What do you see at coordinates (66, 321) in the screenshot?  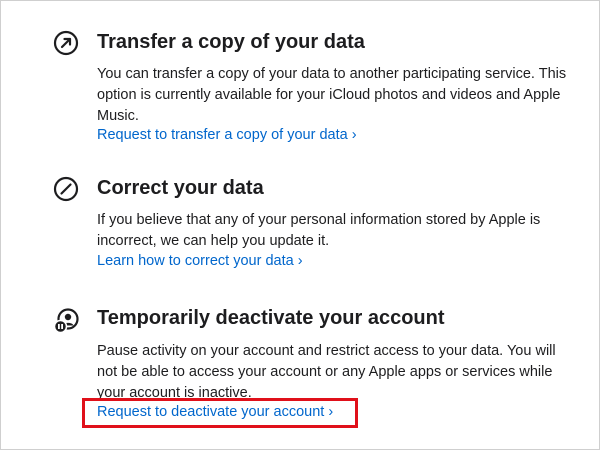 I see `person-pause-icon` at bounding box center [66, 321].